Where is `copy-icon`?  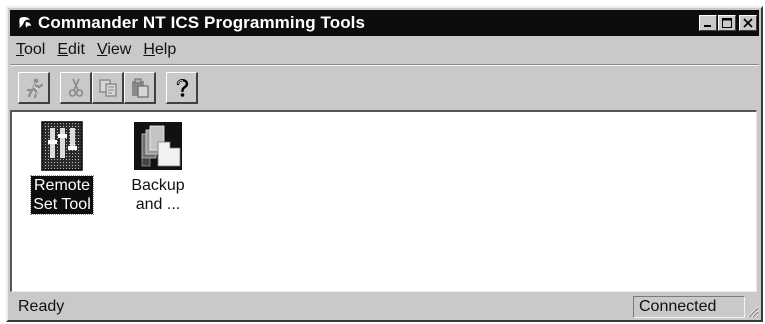 copy-icon is located at coordinates (107, 87).